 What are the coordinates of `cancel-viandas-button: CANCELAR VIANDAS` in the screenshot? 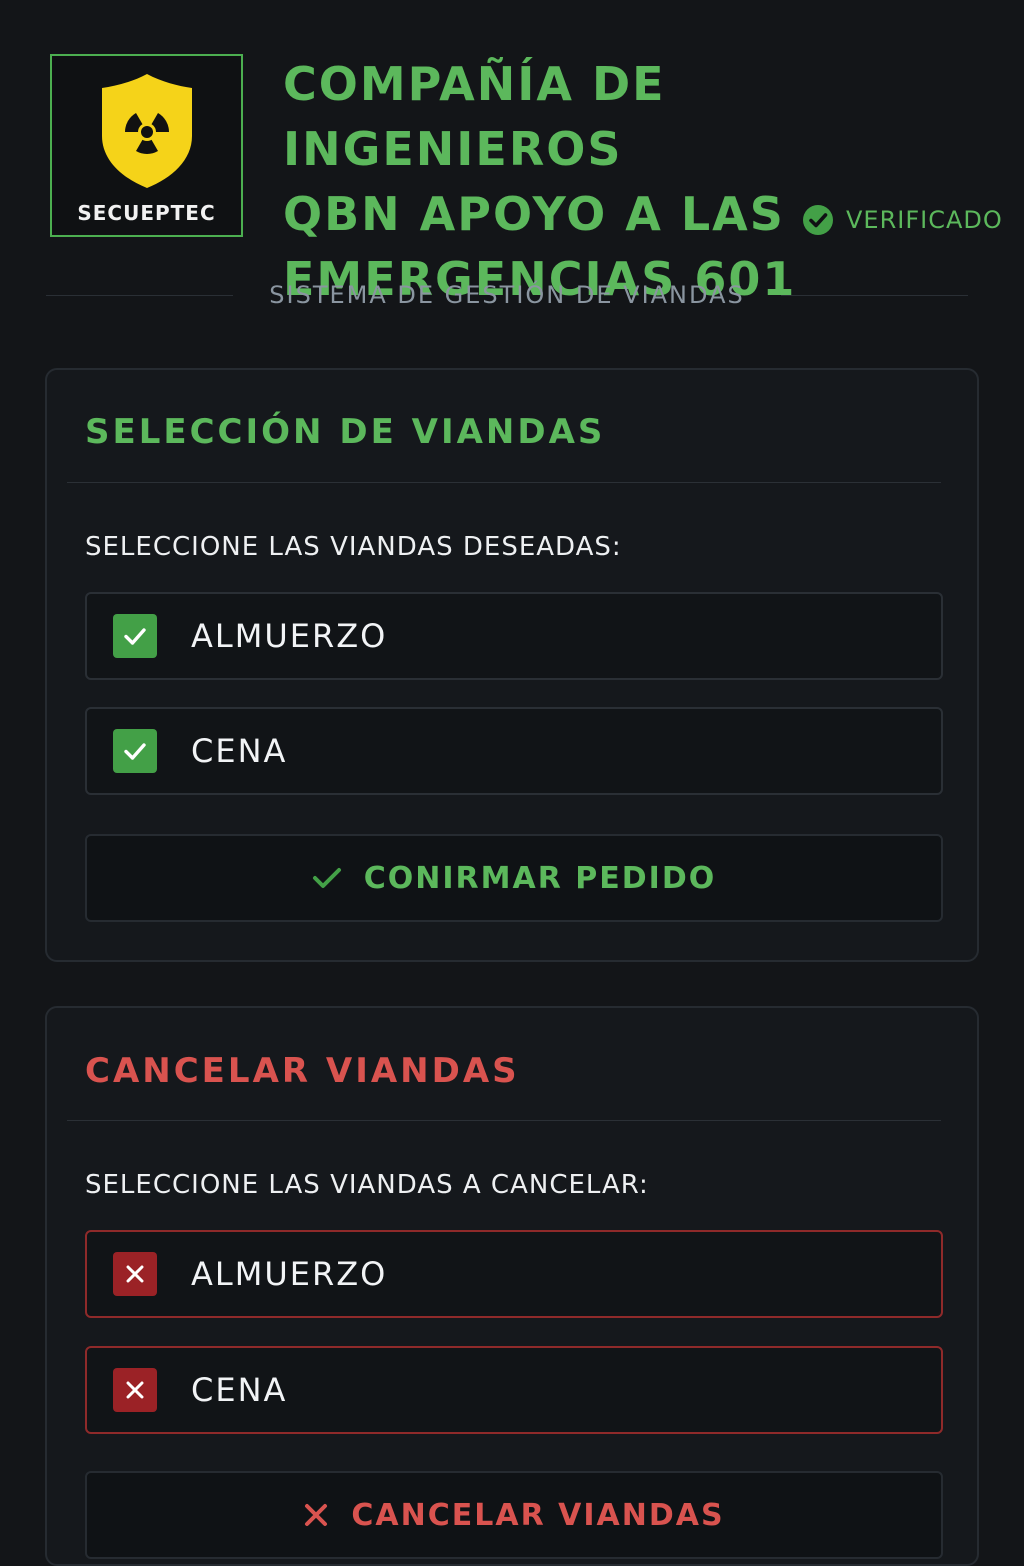 It's located at (514, 1515).